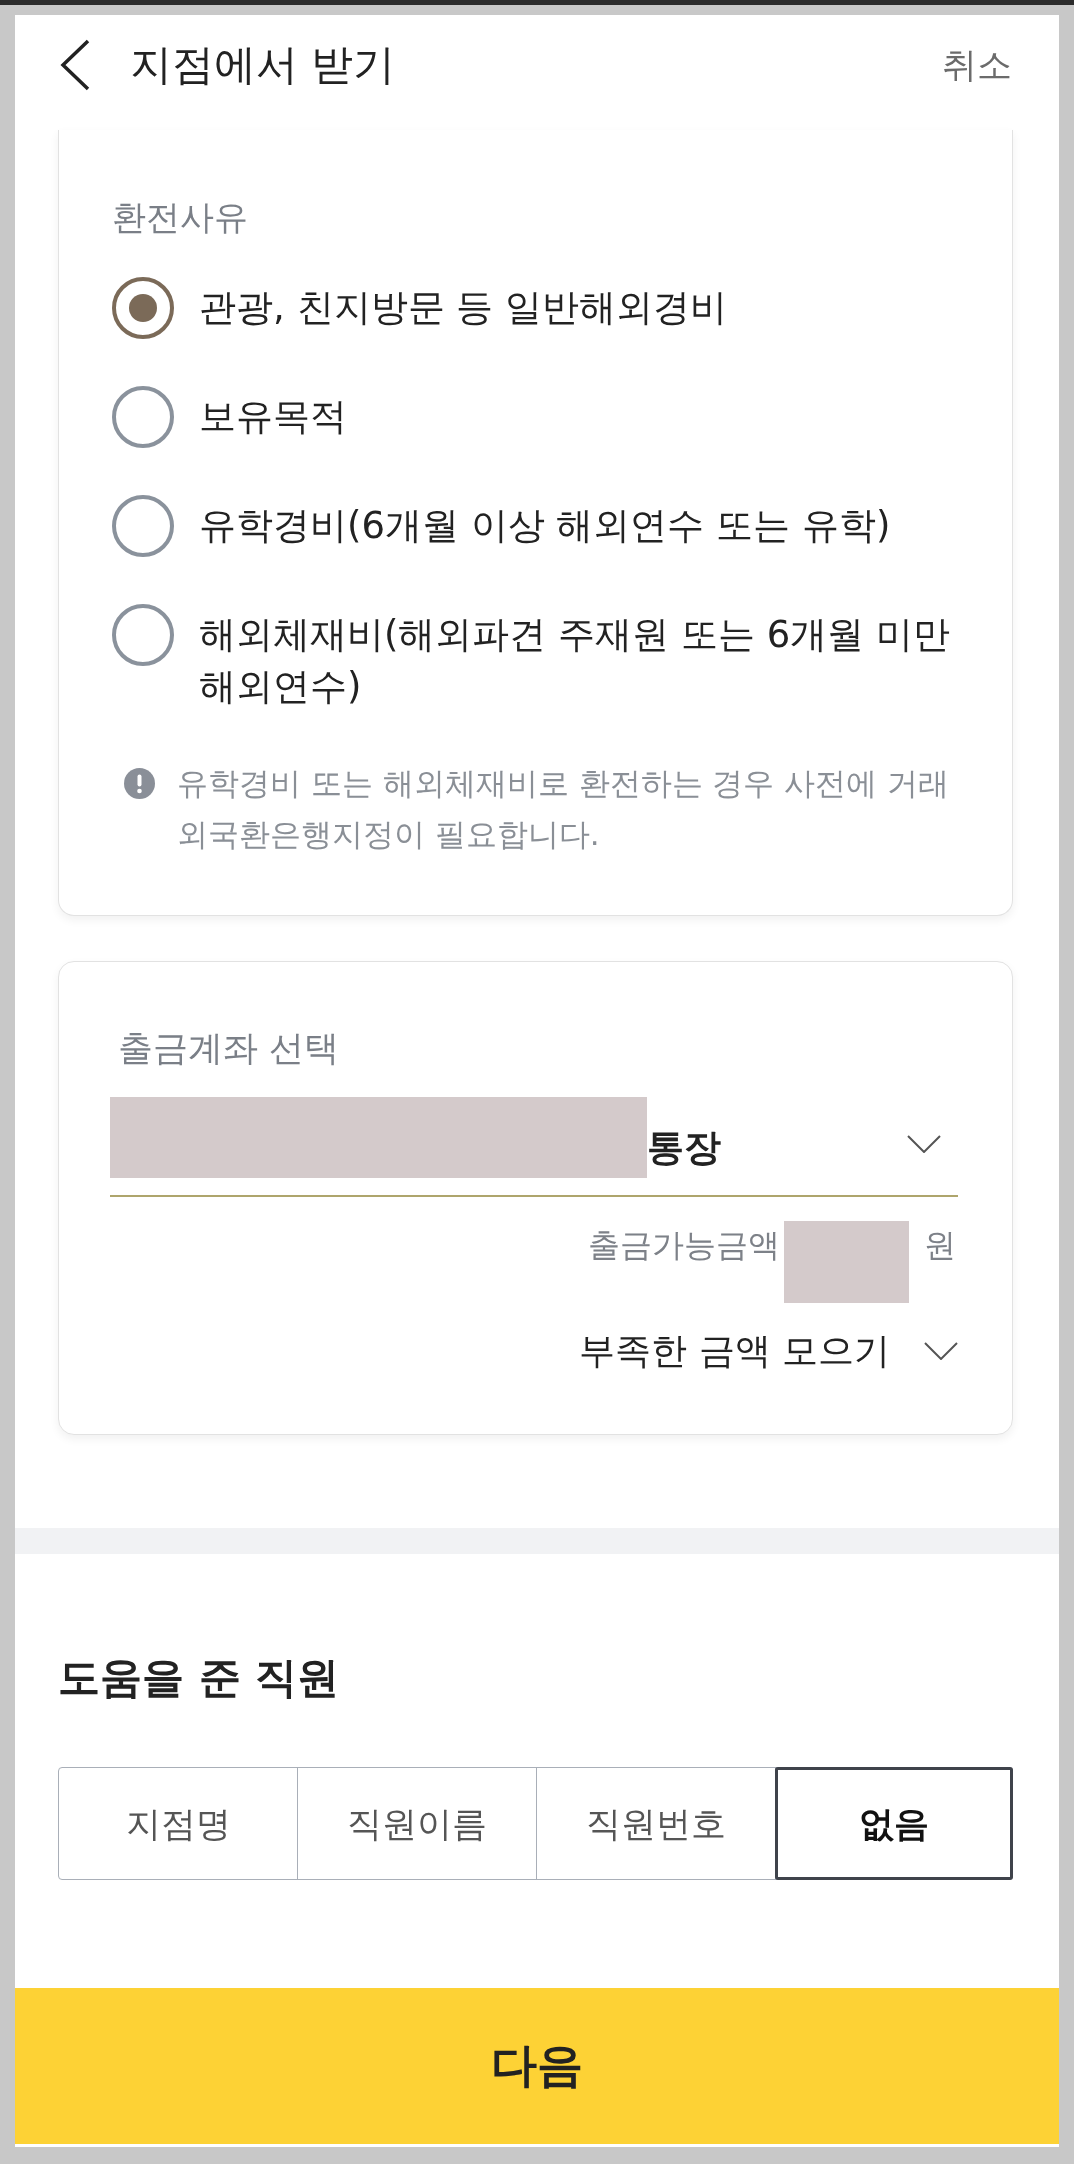 The width and height of the screenshot is (1074, 2164). Describe the element at coordinates (534, 526) in the screenshot. I see `radio-option: 유학경비(6개월 이상 해외연수 또는 유학)` at that location.